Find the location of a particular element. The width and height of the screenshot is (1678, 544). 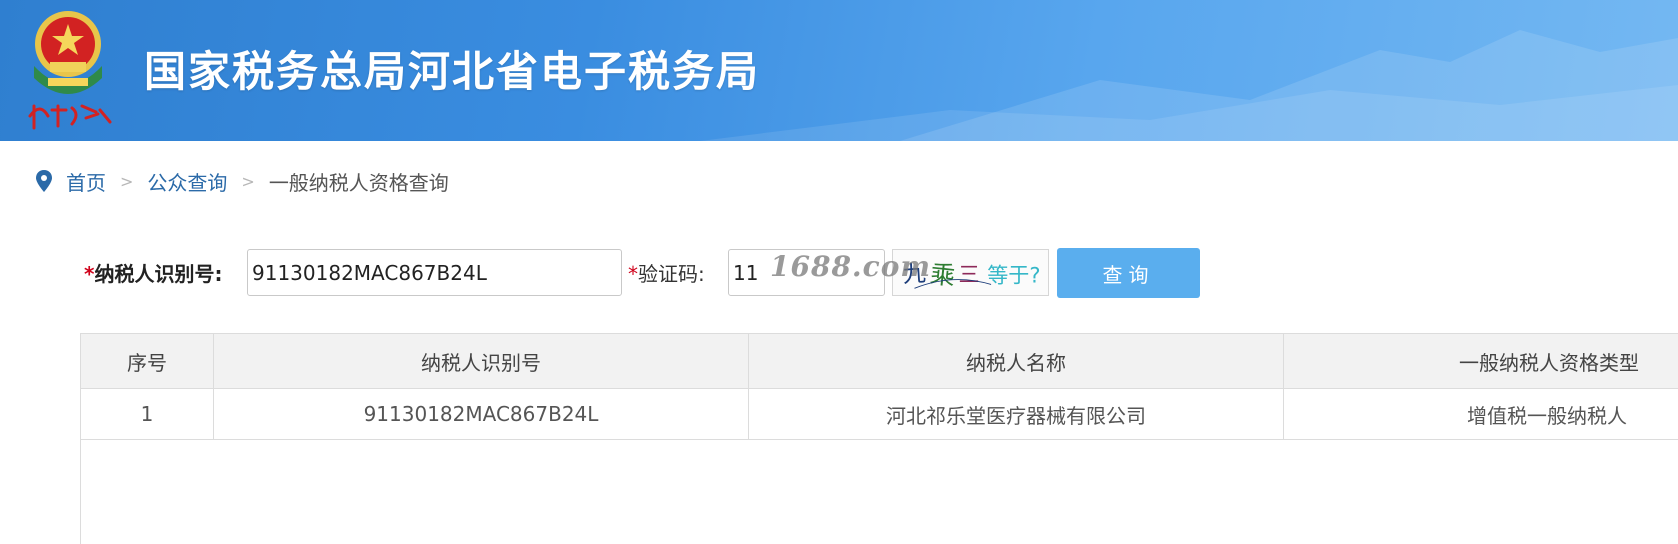

breadcrumb: 首页 > 公众查询 > 一般纳税人资格查询 is located at coordinates (241, 181).